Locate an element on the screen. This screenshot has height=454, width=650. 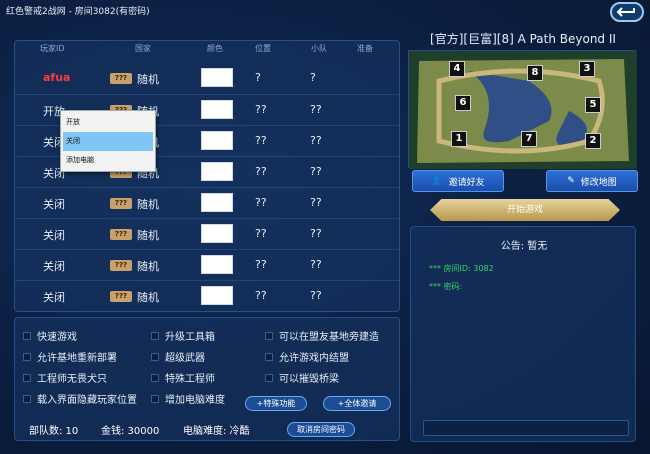
map-start-slot: 5 is located at coordinates (593, 105).